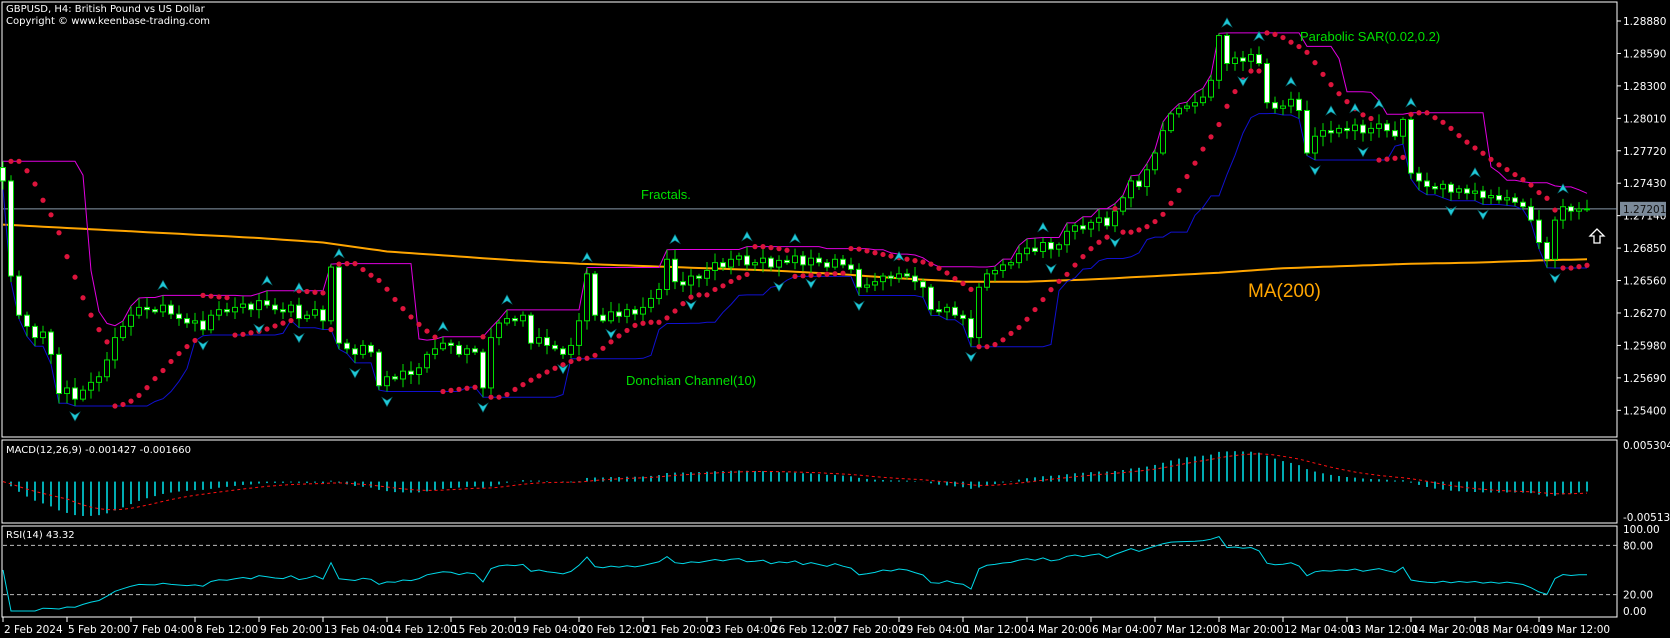 This screenshot has width=1670, height=638. What do you see at coordinates (666, 194) in the screenshot?
I see `fractals-label: Fractals.` at bounding box center [666, 194].